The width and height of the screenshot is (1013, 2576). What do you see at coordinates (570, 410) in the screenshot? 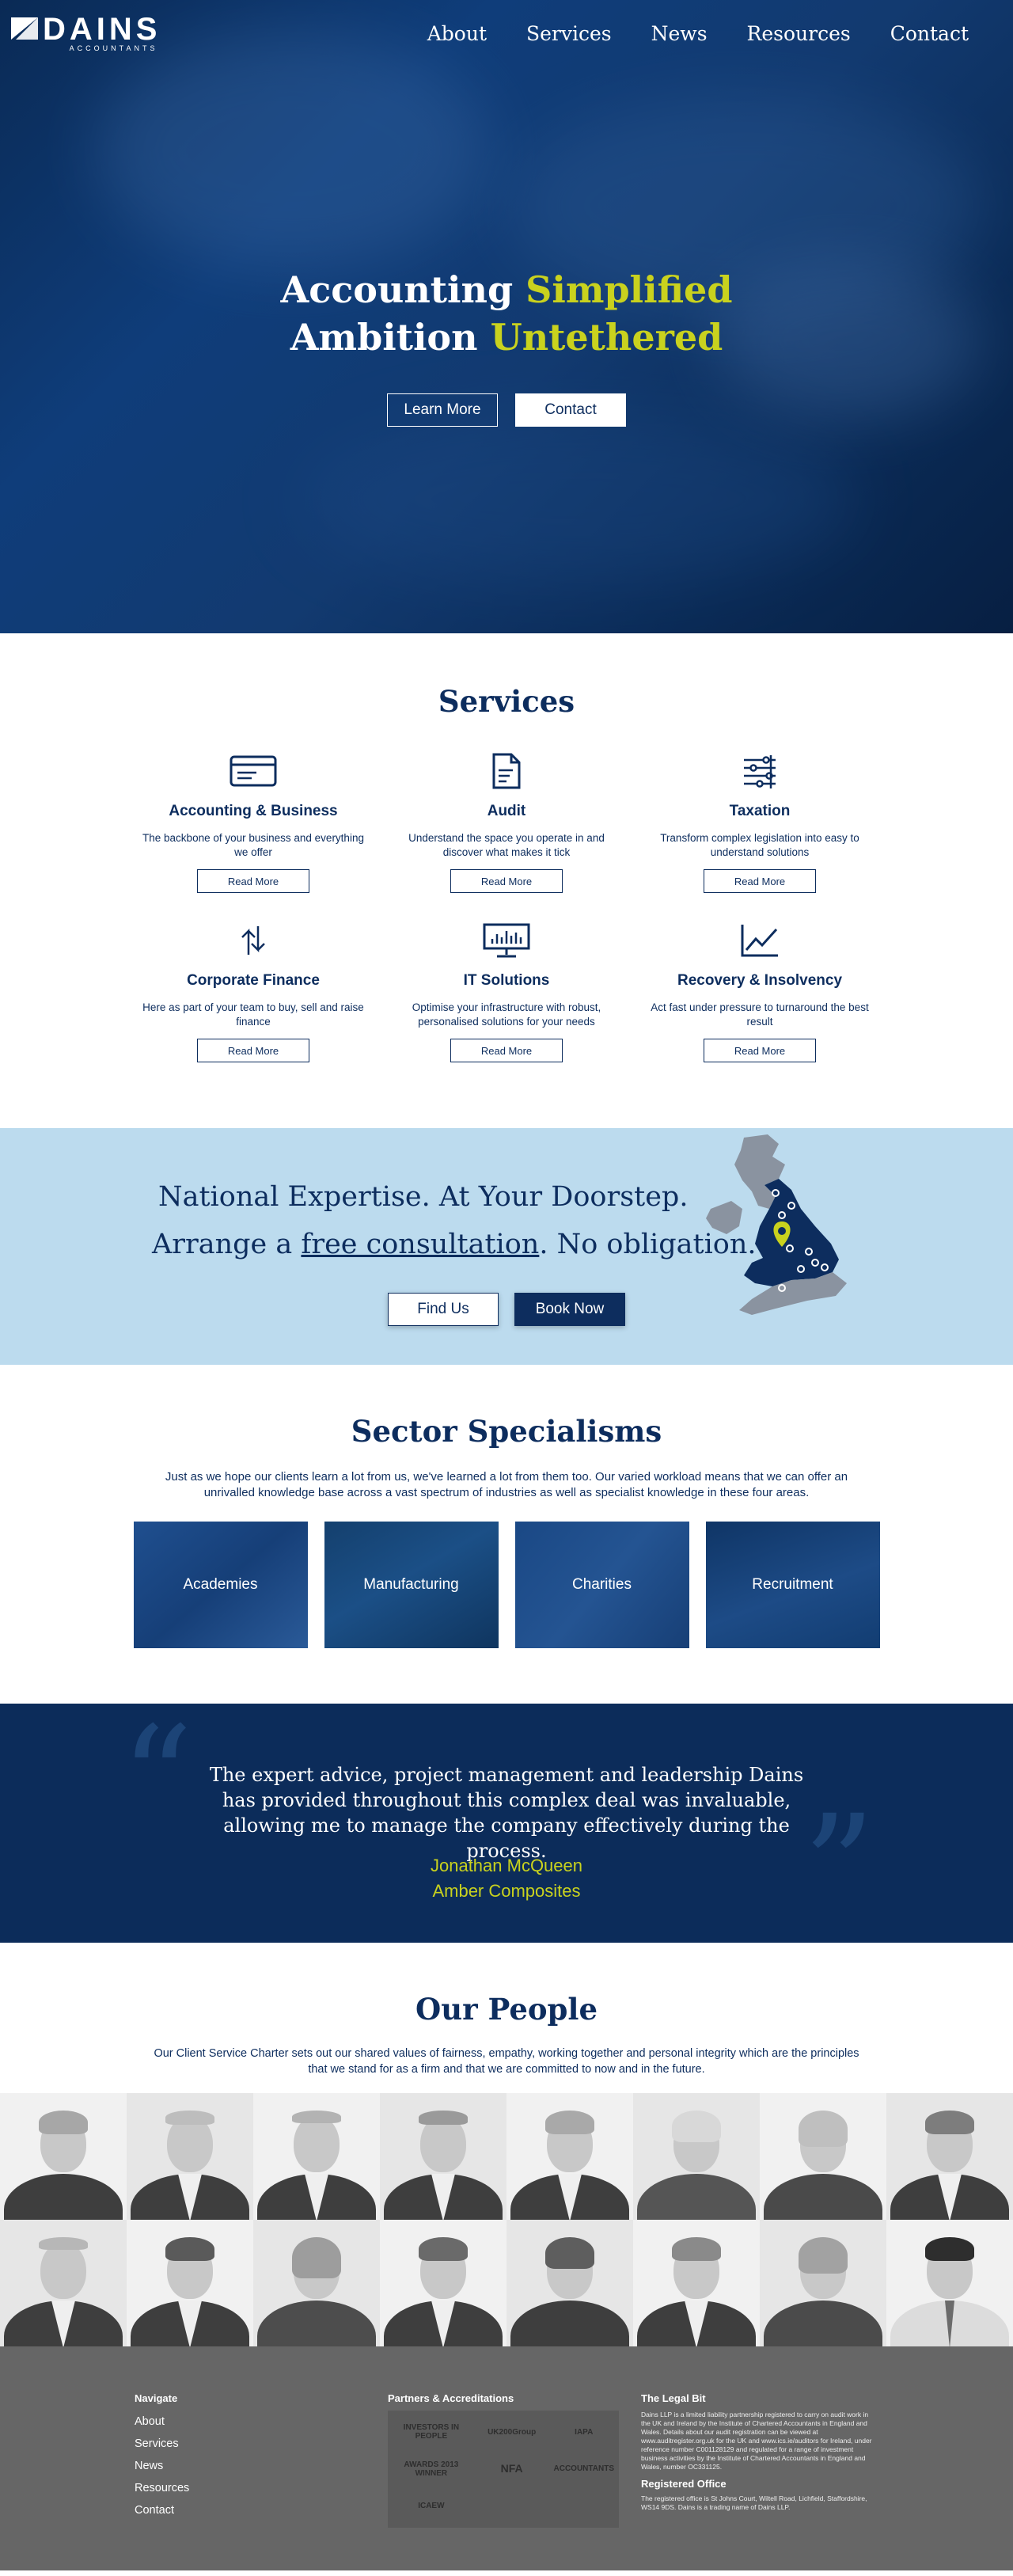
I see `contact-button: Contact` at bounding box center [570, 410].